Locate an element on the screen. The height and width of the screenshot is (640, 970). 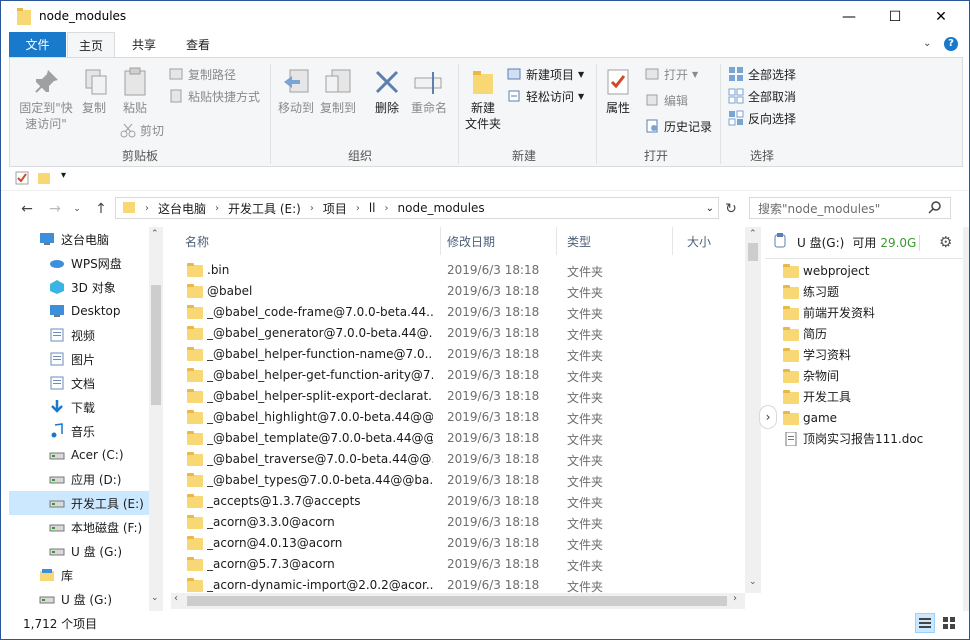
back-arrow-icon: ← is located at coordinates (27, 209).